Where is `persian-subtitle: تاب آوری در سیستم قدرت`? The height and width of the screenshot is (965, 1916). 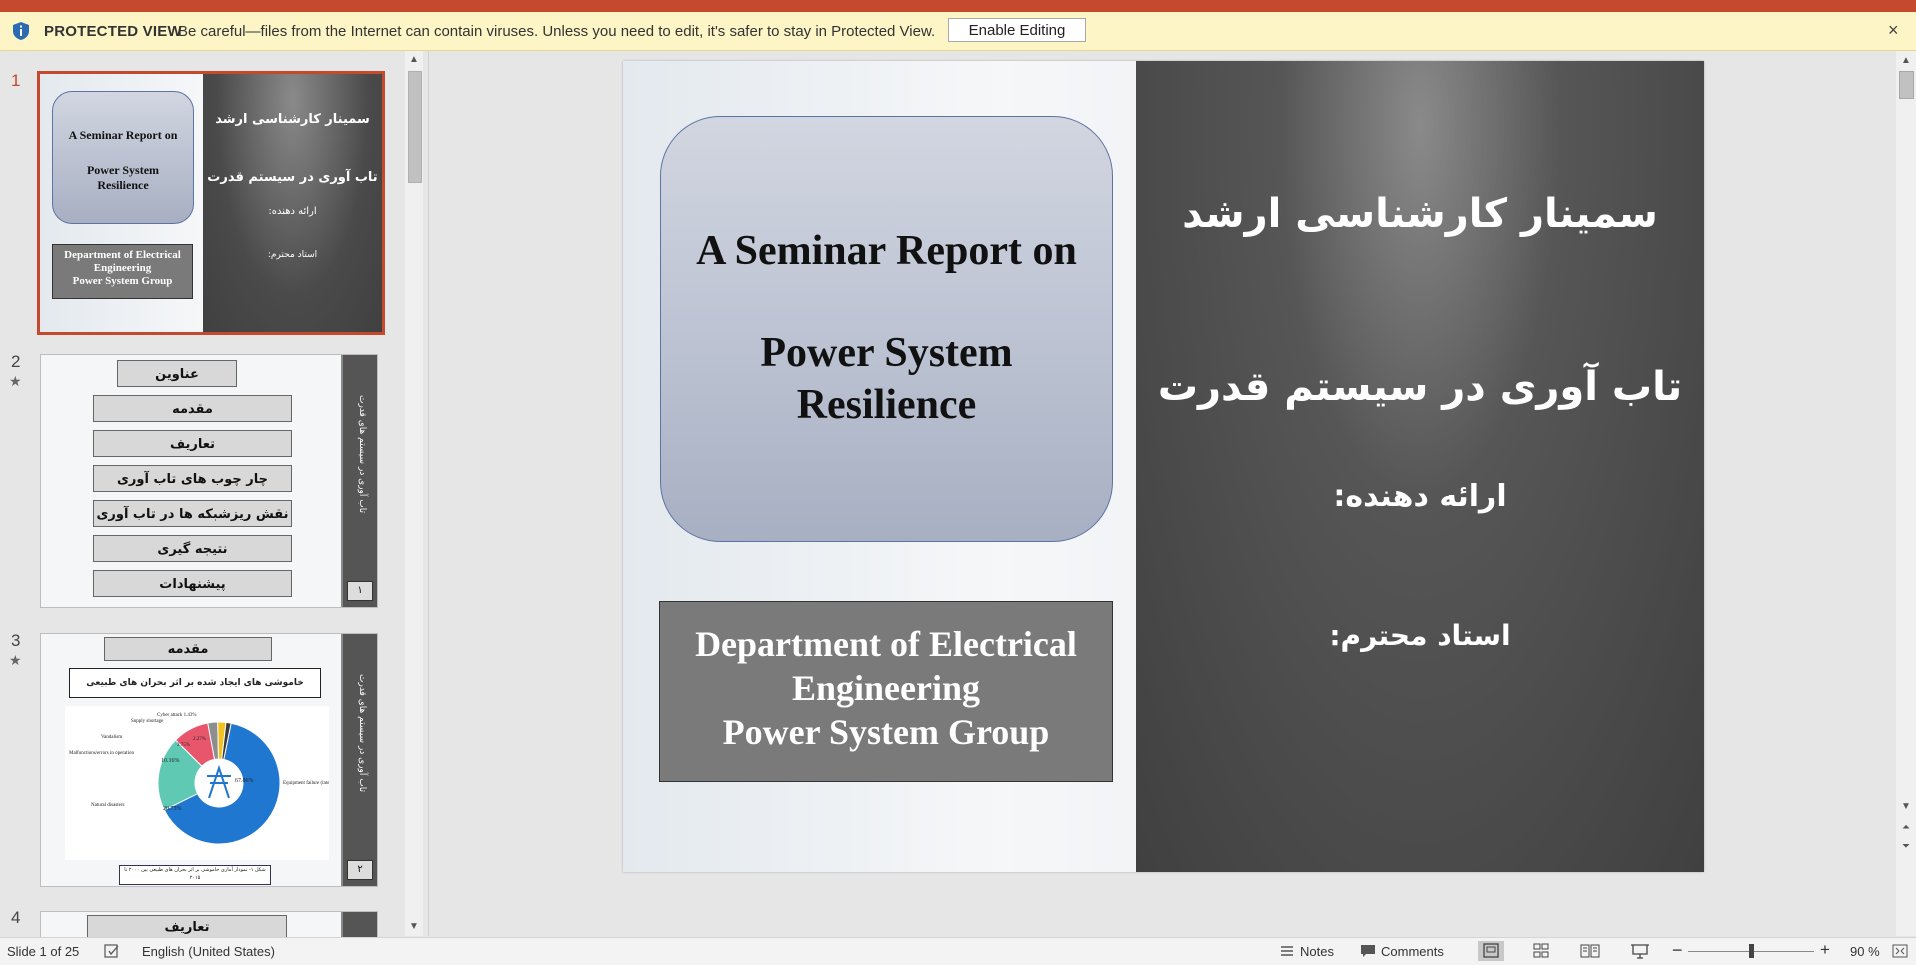
persian-subtitle: تاب آوری در سیستم قدرت is located at coordinates (1420, 387).